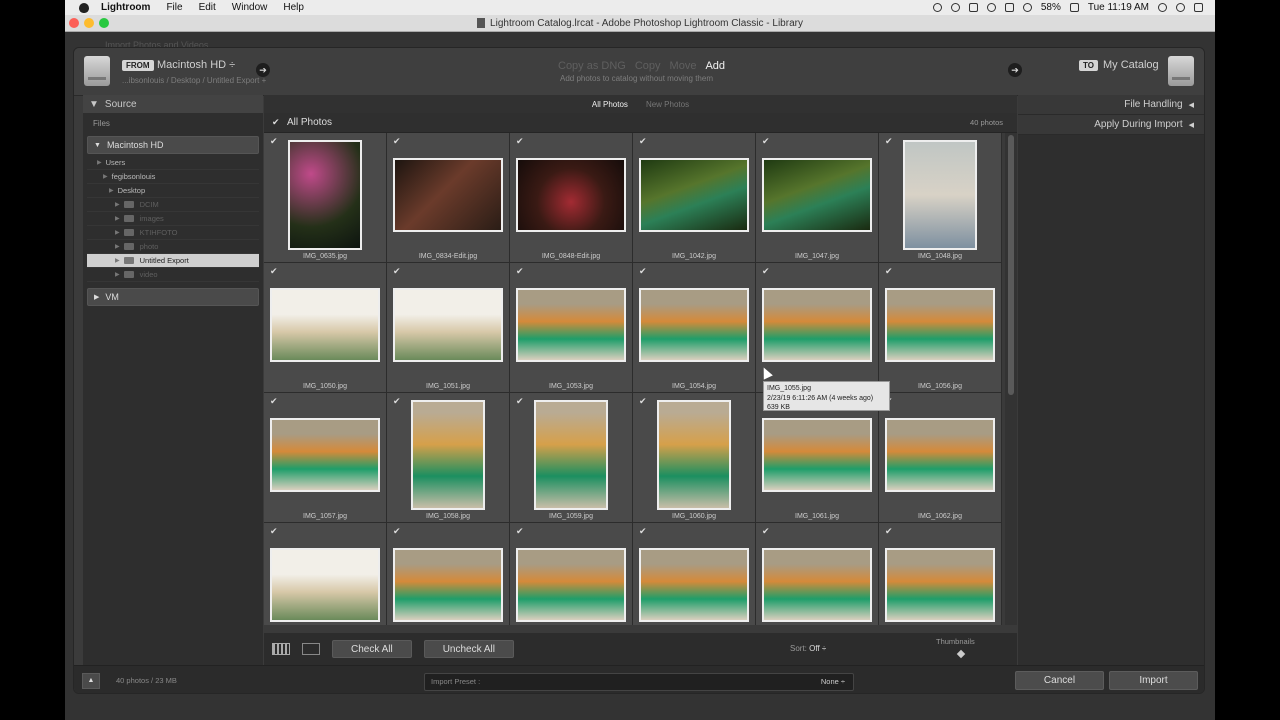 Image resolution: width=1280 pixels, height=720 pixels. I want to click on grid-view-icon, so click(281, 649).